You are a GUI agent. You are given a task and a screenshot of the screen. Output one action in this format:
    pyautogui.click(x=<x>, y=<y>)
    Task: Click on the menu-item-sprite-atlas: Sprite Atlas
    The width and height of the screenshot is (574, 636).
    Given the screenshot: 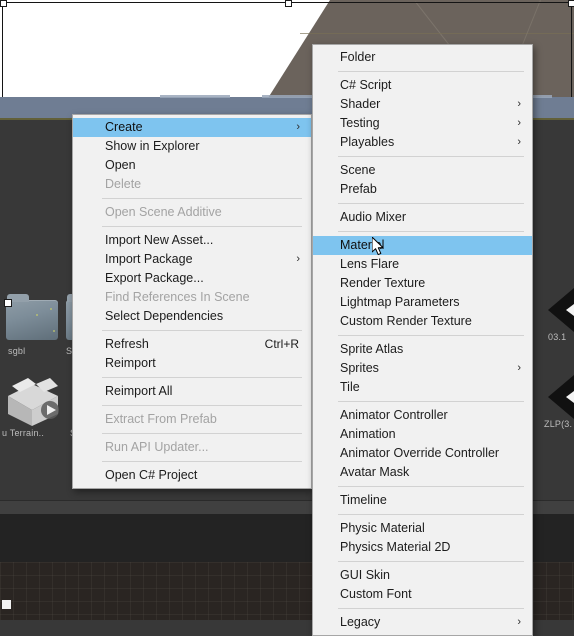 What is the action you would take?
    pyautogui.click(x=422, y=349)
    